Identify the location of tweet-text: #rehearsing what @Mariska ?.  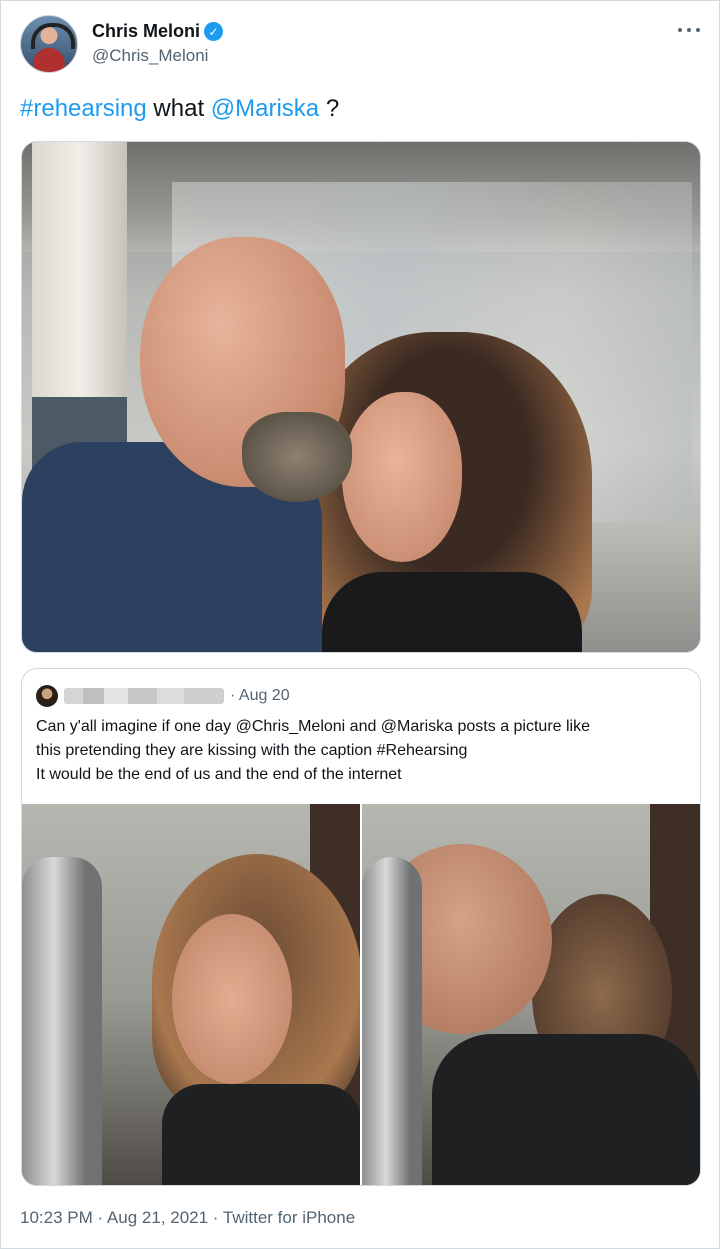
(179, 109).